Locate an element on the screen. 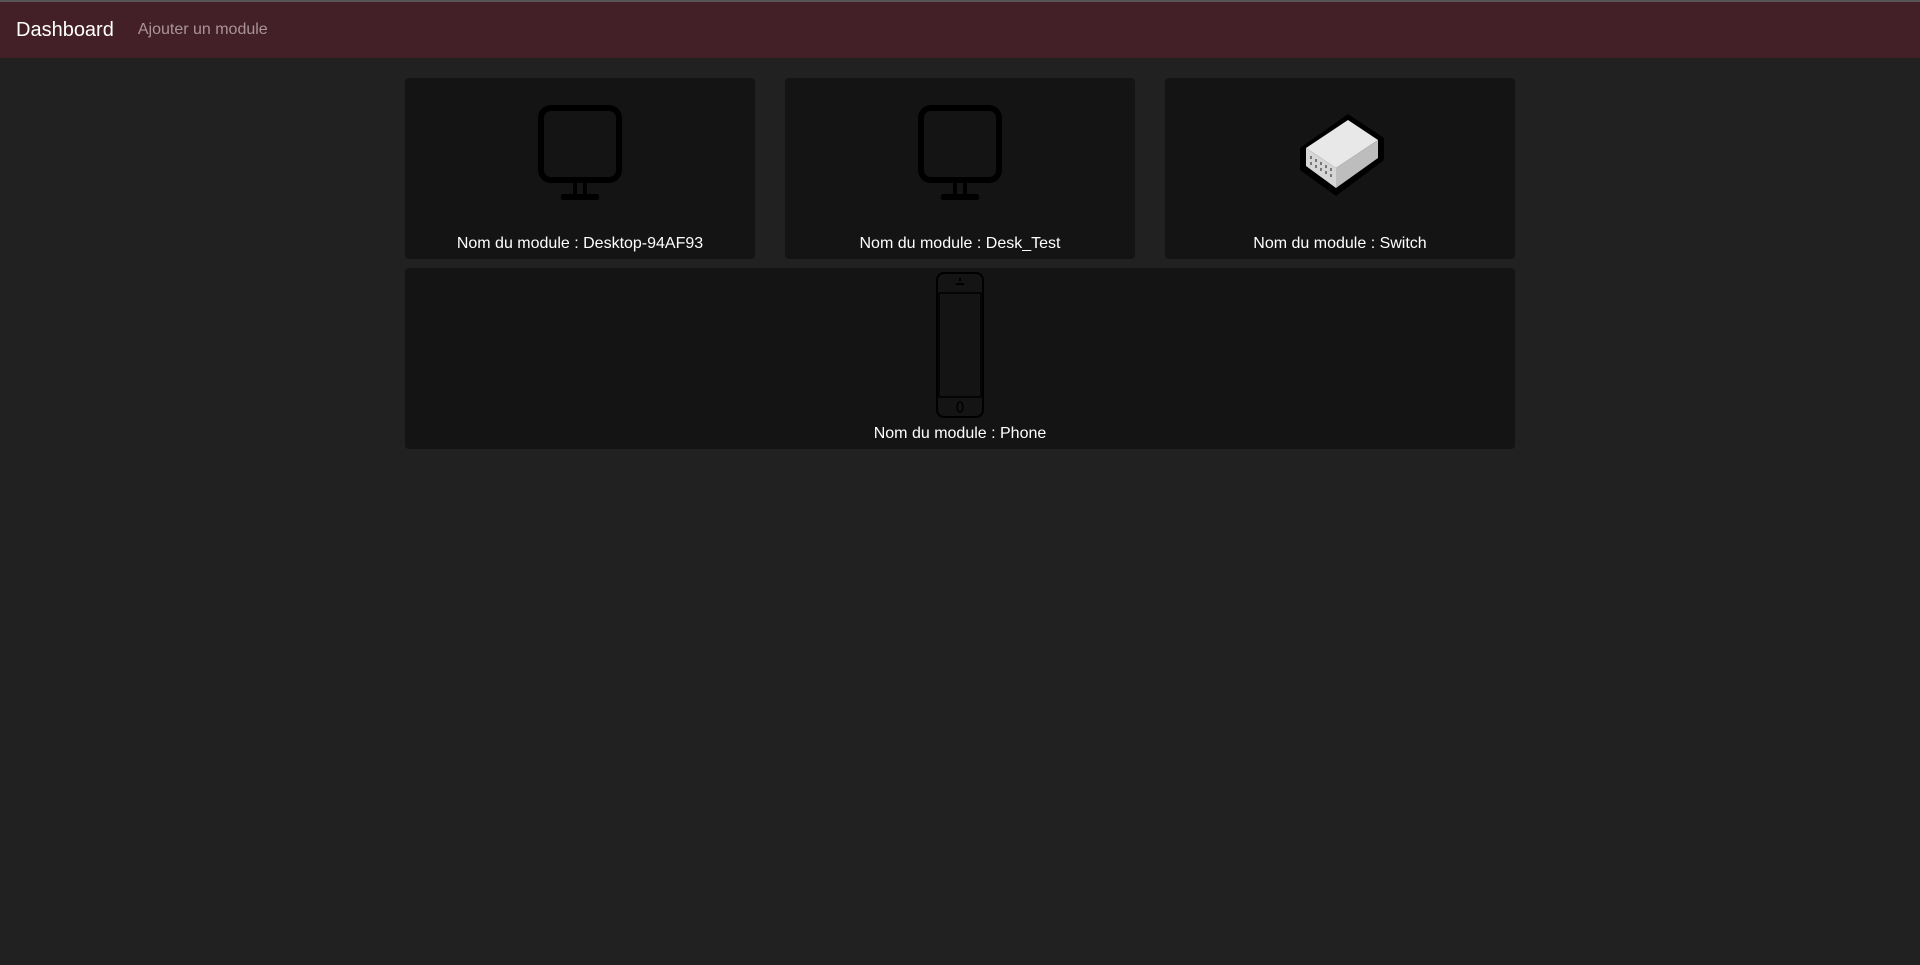 This screenshot has width=1920, height=965. module-name: Nom du module : Switch is located at coordinates (1340, 243).